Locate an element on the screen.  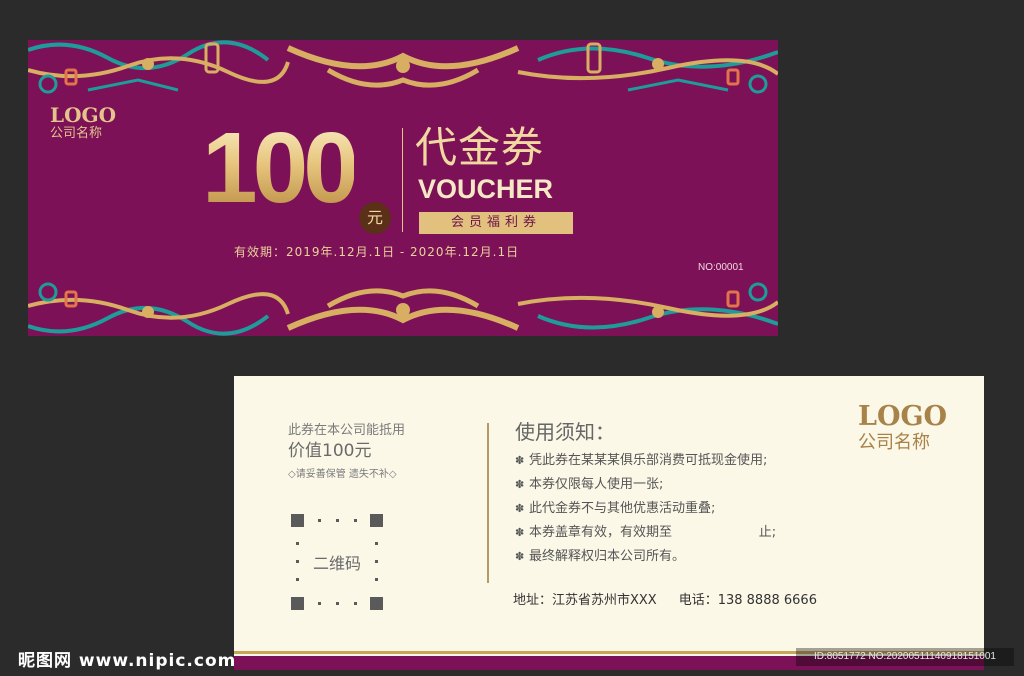
voucher-amount: 100 is located at coordinates (280, 168).